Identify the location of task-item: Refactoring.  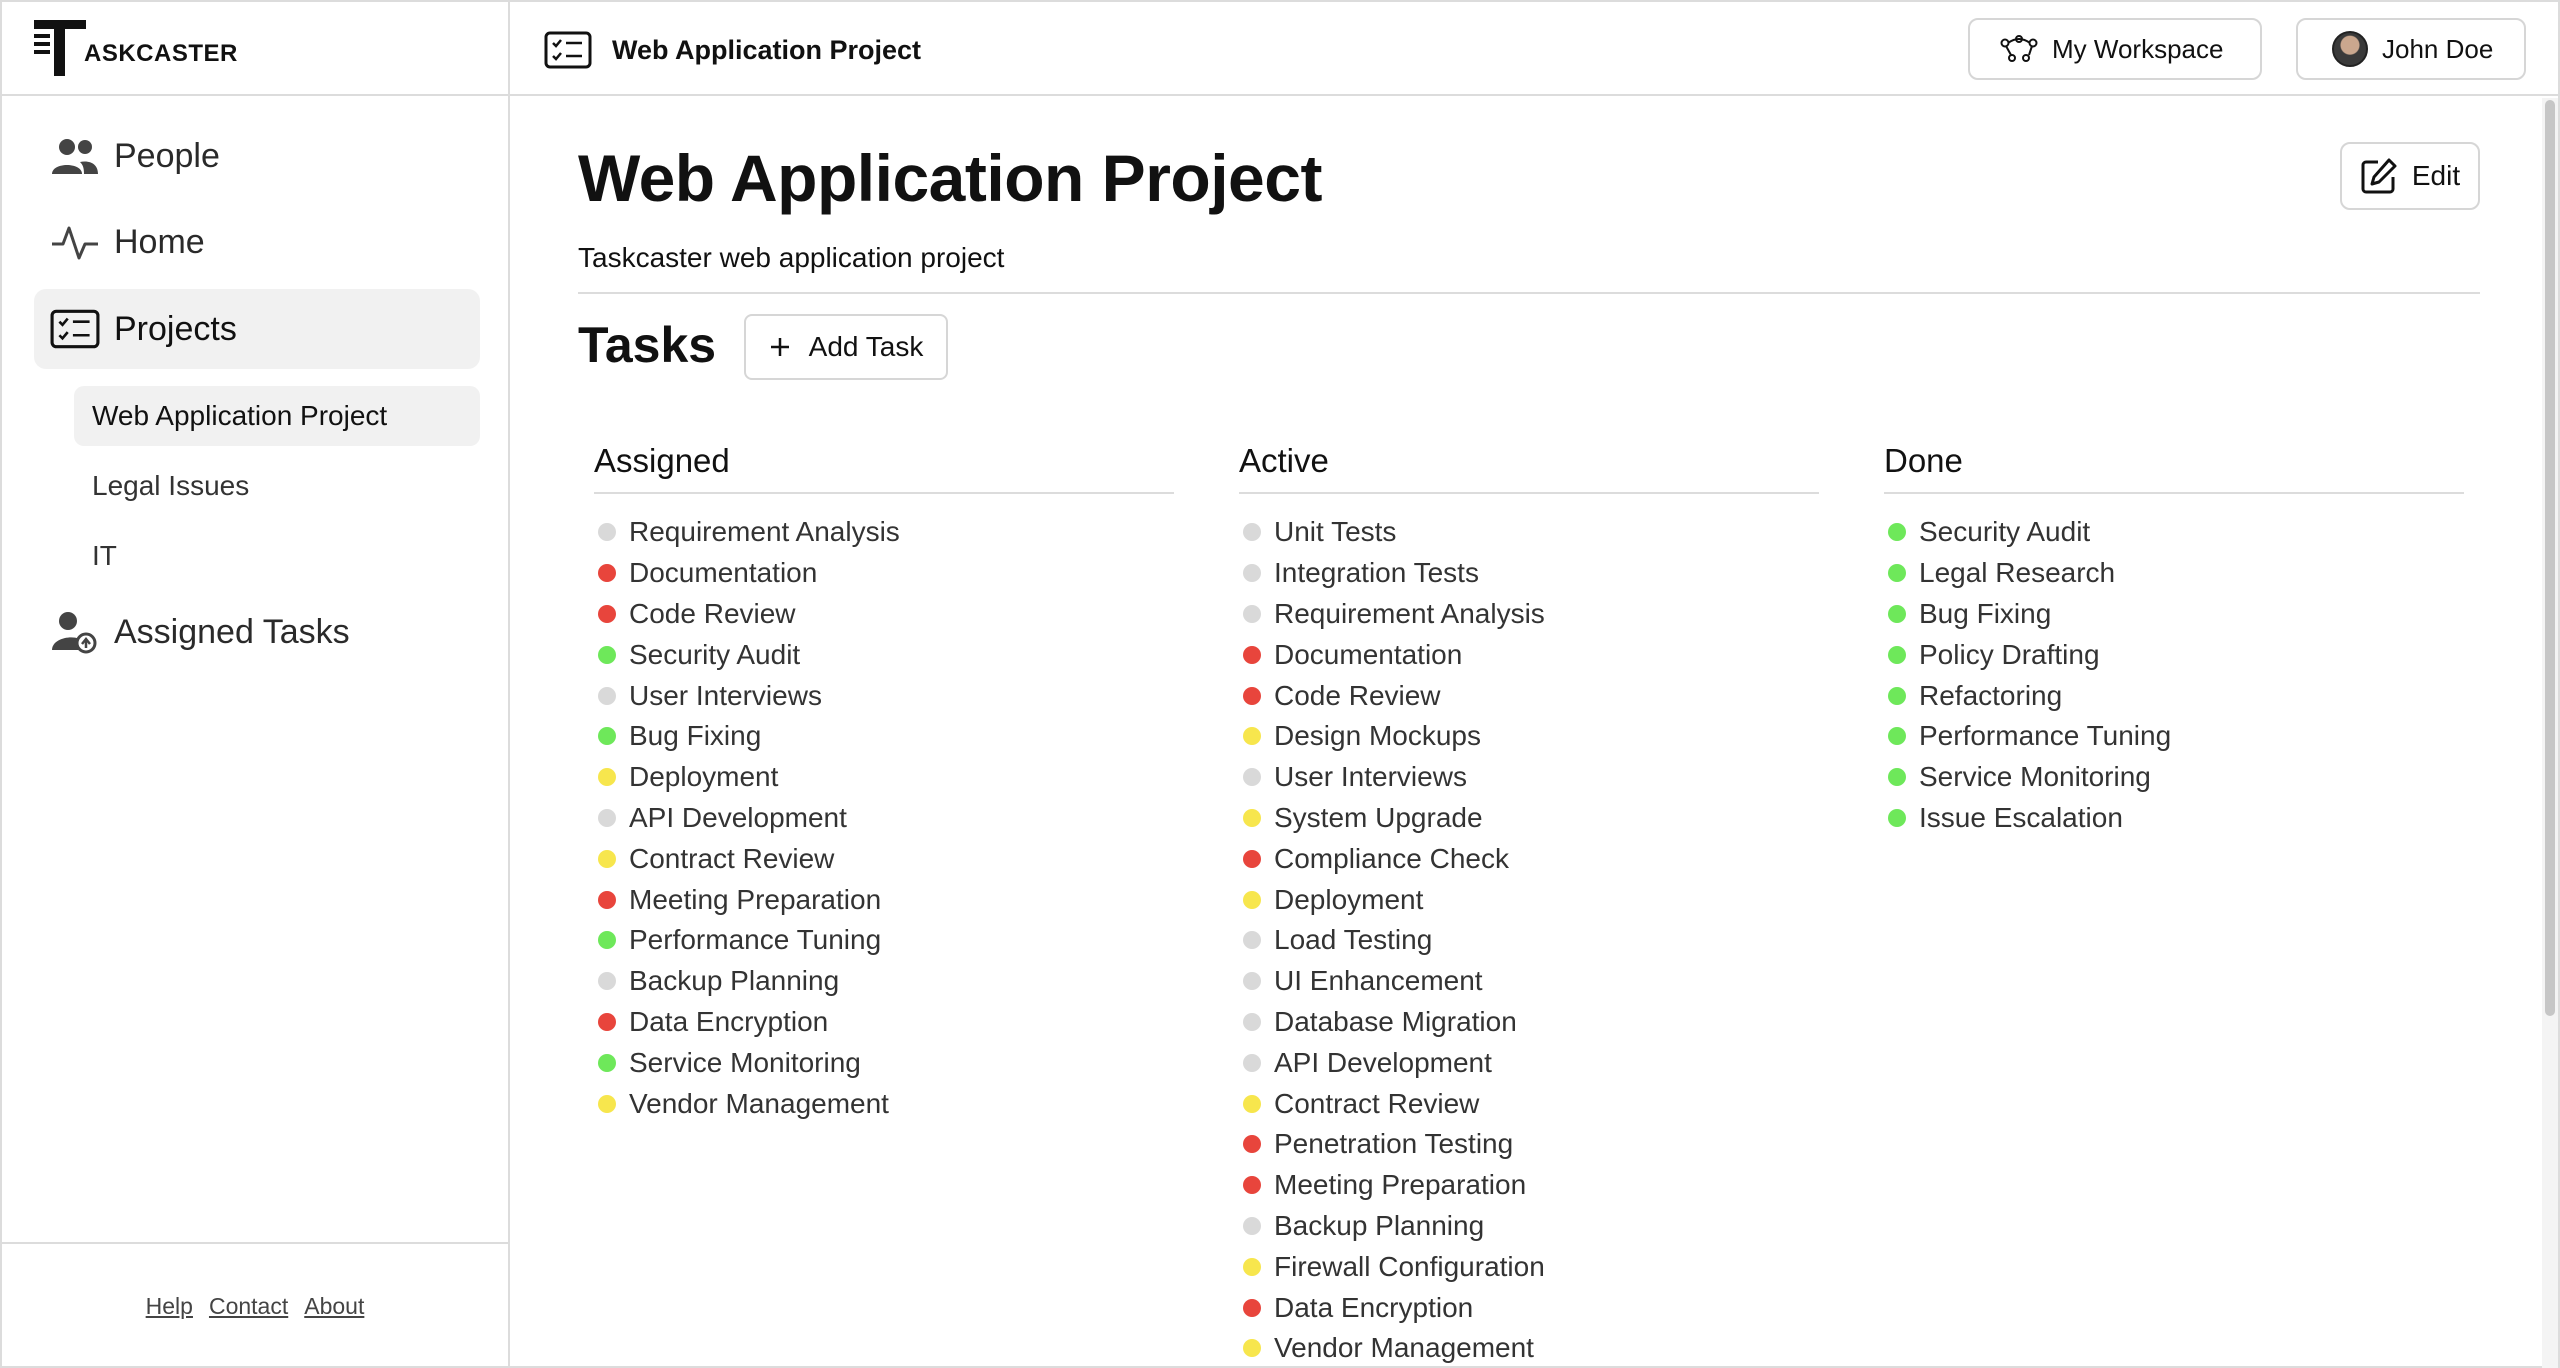
(2174, 695).